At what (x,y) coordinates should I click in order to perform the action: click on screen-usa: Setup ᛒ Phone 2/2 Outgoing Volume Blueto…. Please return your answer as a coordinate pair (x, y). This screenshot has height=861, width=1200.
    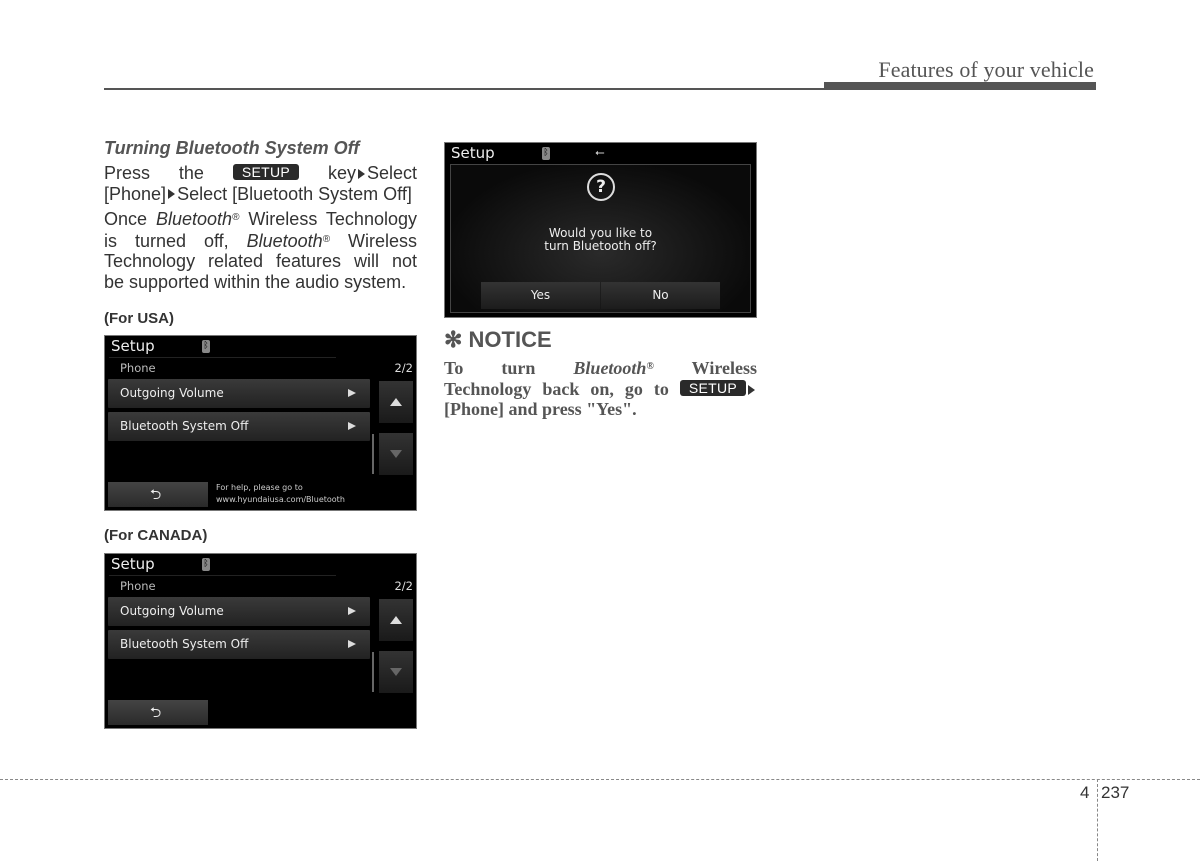
    Looking at the image, I should click on (260, 423).